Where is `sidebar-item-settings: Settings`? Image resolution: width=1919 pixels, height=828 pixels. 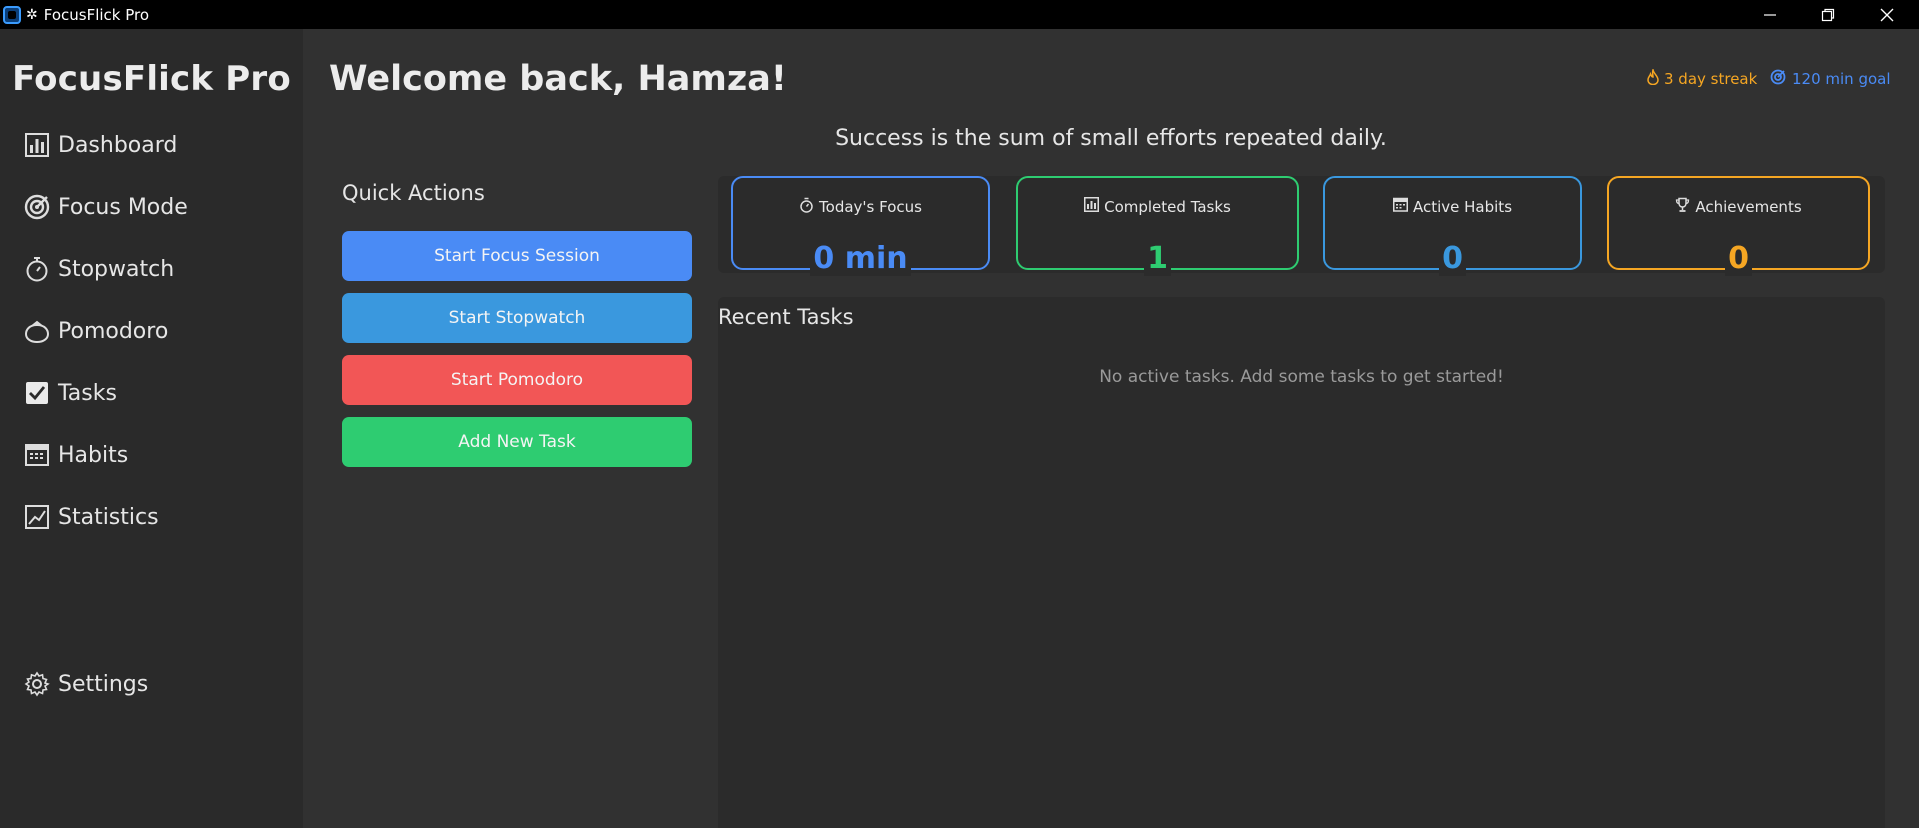
sidebar-item-settings: Settings is located at coordinates (86, 684).